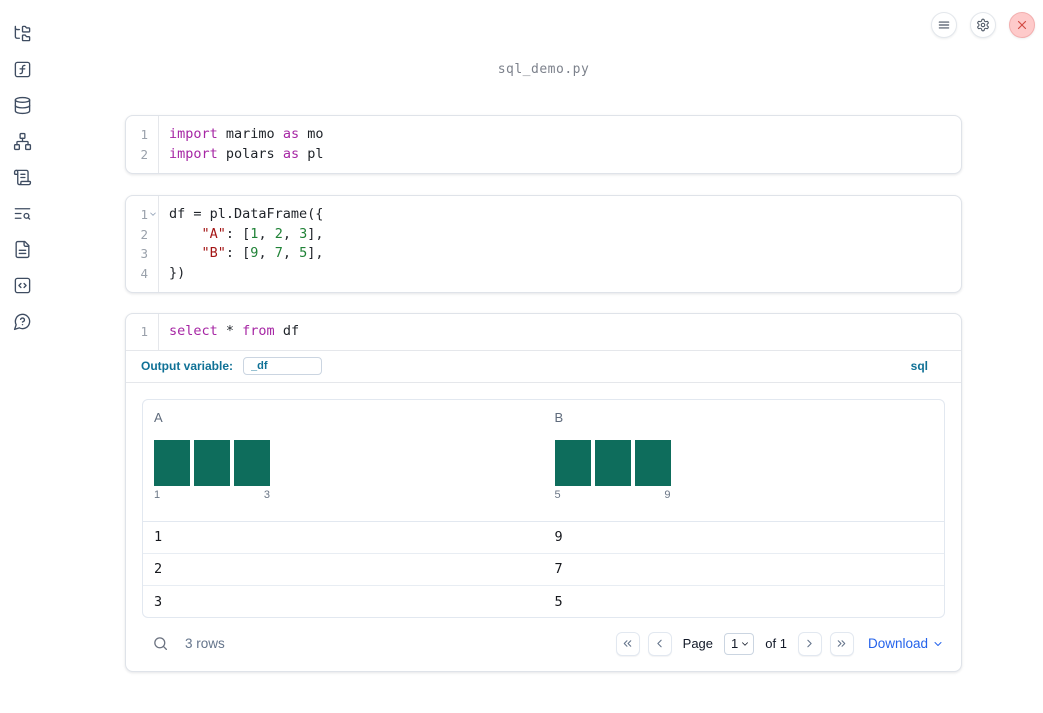 Image resolution: width=1043 pixels, height=713 pixels. Describe the element at coordinates (212, 494) in the screenshot. I see `histogram-axis: 13` at that location.